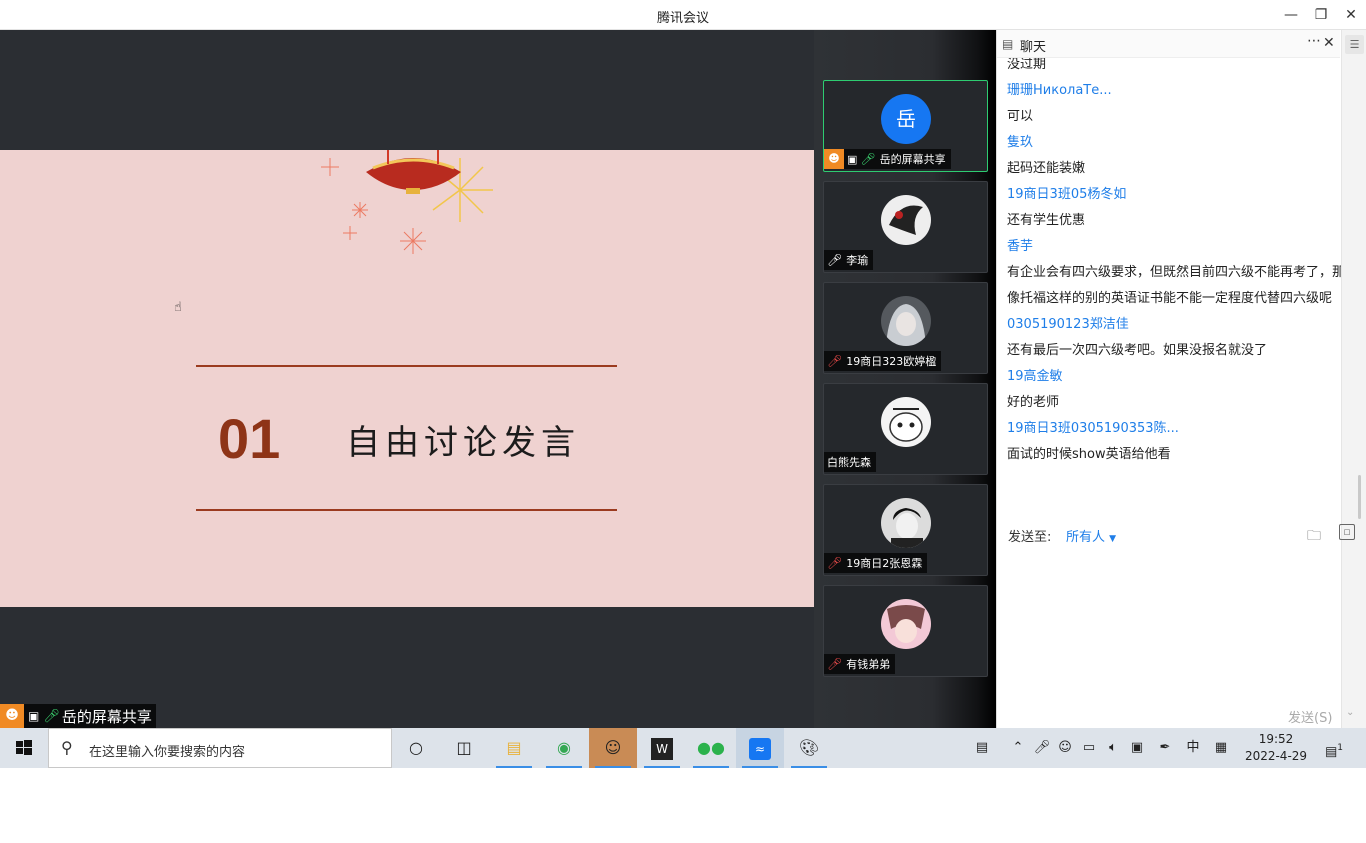 The height and width of the screenshot is (843, 1366). Describe the element at coordinates (407, 202) in the screenshot. I see `lantern-decoration-icon` at that location.